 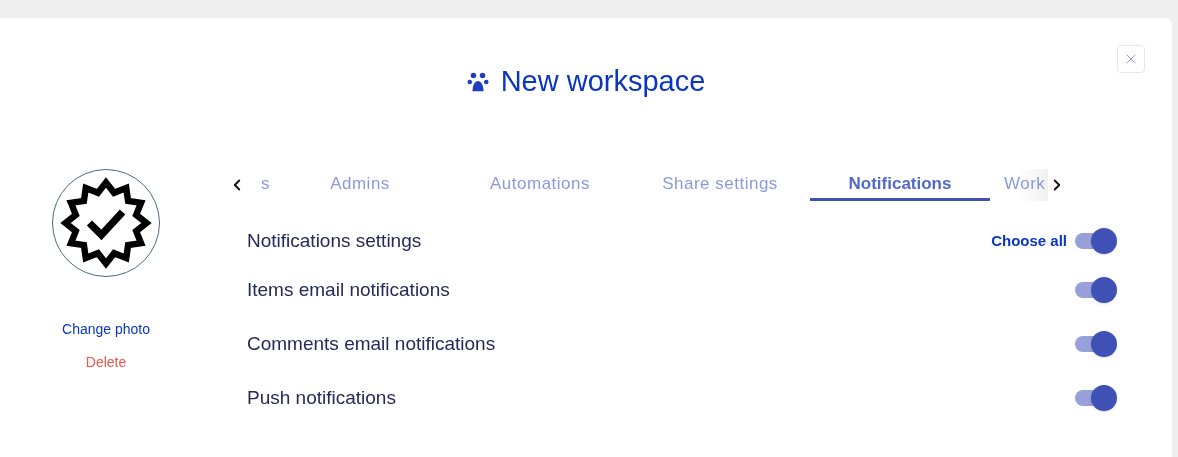 What do you see at coordinates (371, 343) in the screenshot?
I see `notification-label: Comments email notifications` at bounding box center [371, 343].